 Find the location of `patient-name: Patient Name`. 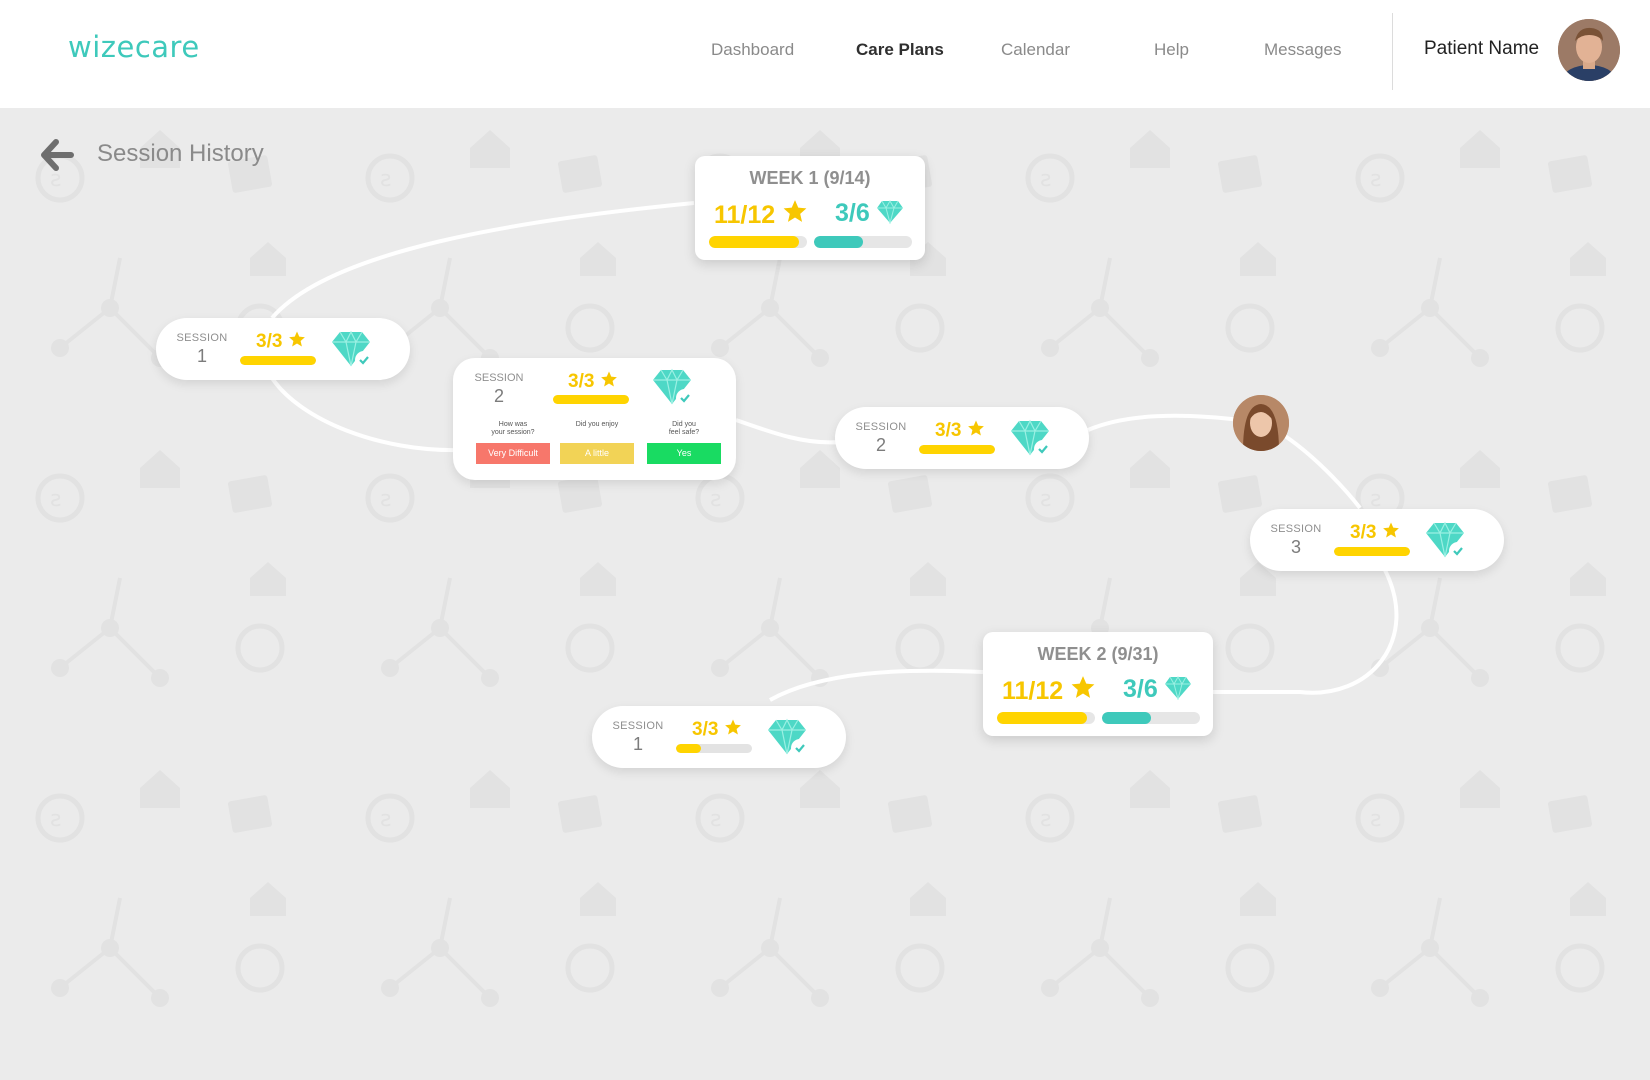

patient-name: Patient Name is located at coordinates (1481, 49).